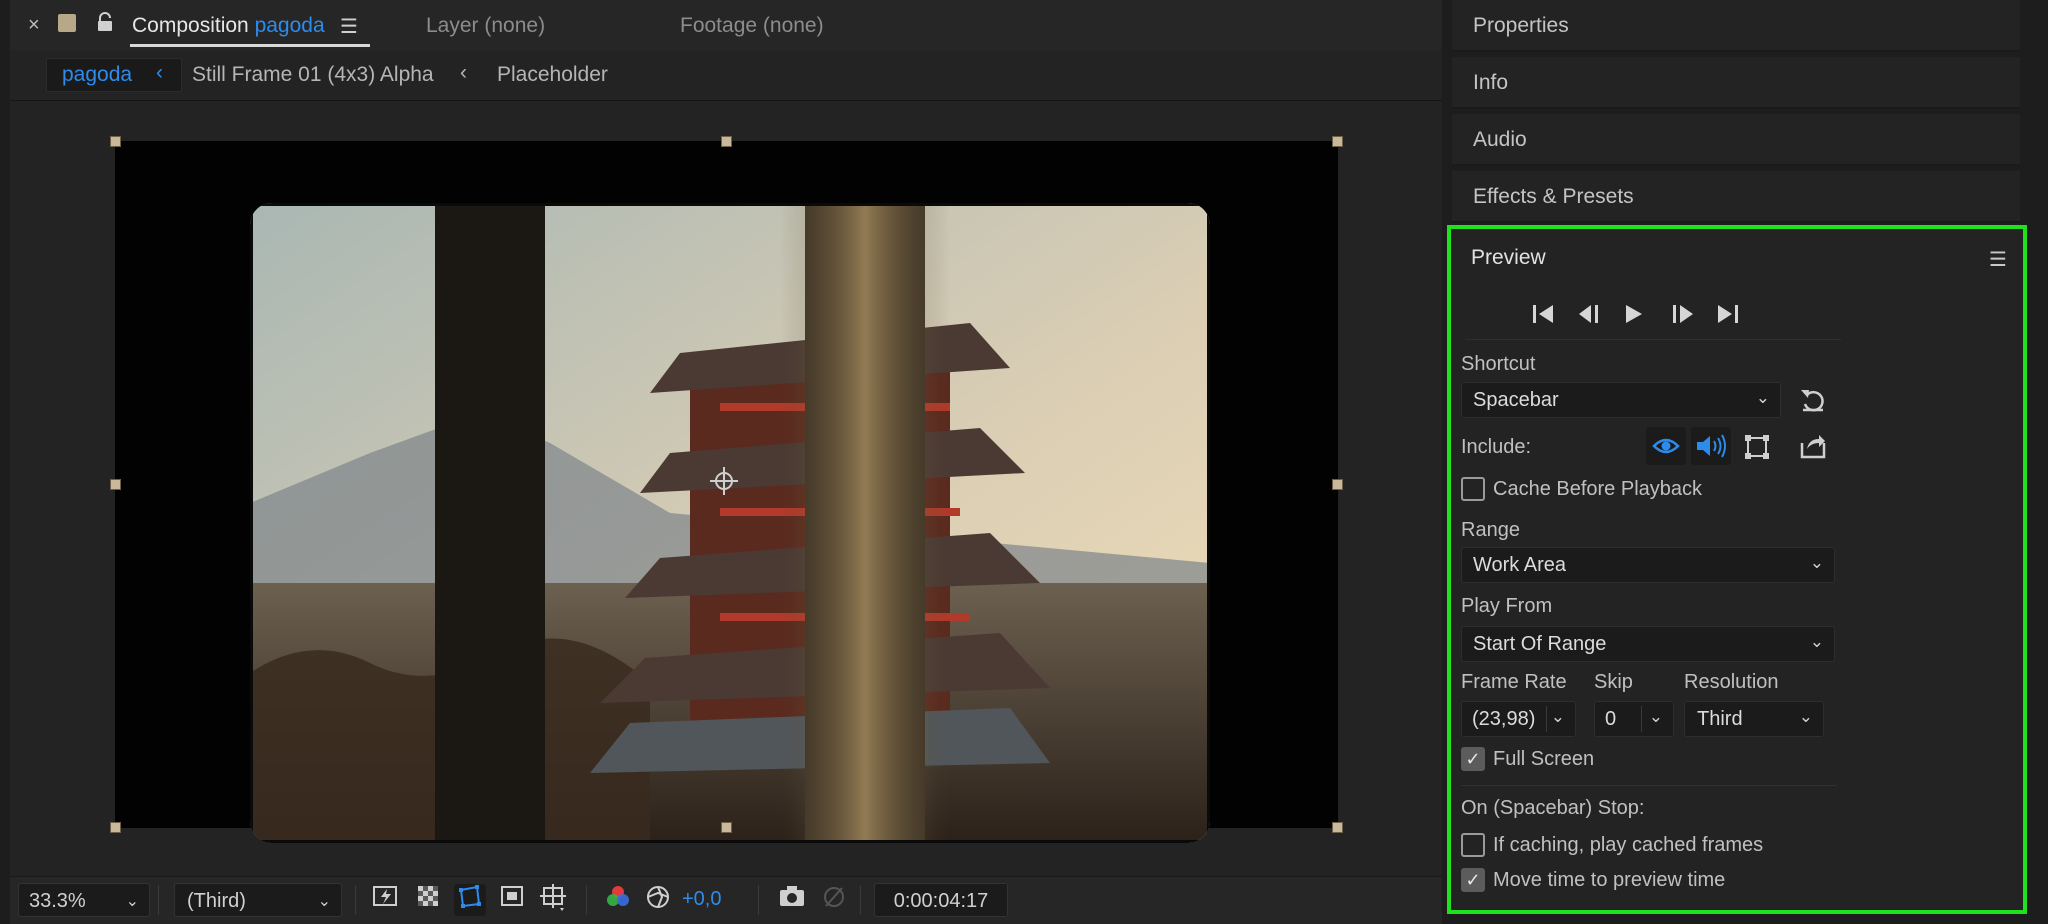 Image resolution: width=2048 pixels, height=924 pixels. What do you see at coordinates (1634, 719) in the screenshot?
I see `skip-dropdown: 0 ⌄` at bounding box center [1634, 719].